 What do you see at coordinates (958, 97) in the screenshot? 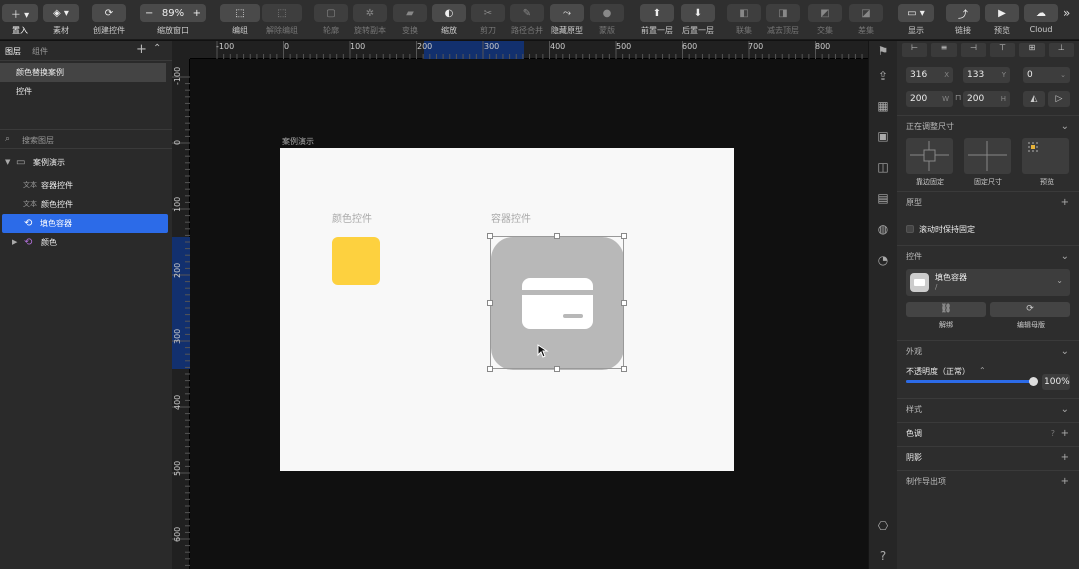
I see `lock-icon: ⊓` at bounding box center [958, 97].